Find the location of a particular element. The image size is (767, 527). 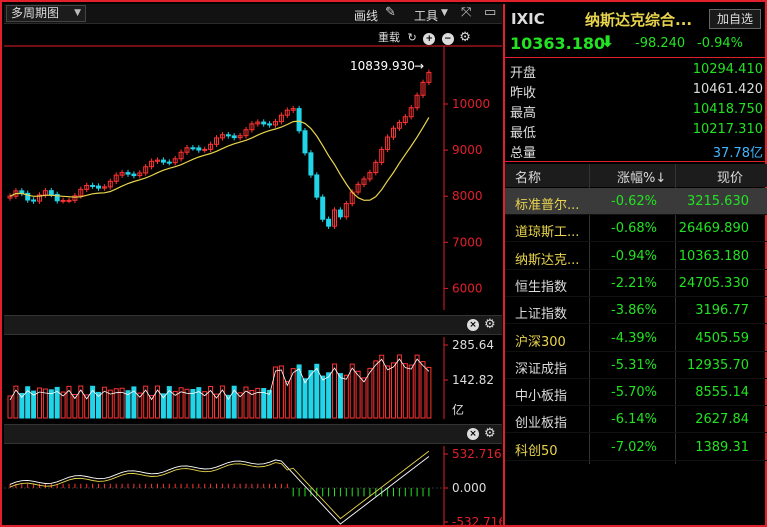

y-tick-label: 532.716 is located at coordinates (477, 454).